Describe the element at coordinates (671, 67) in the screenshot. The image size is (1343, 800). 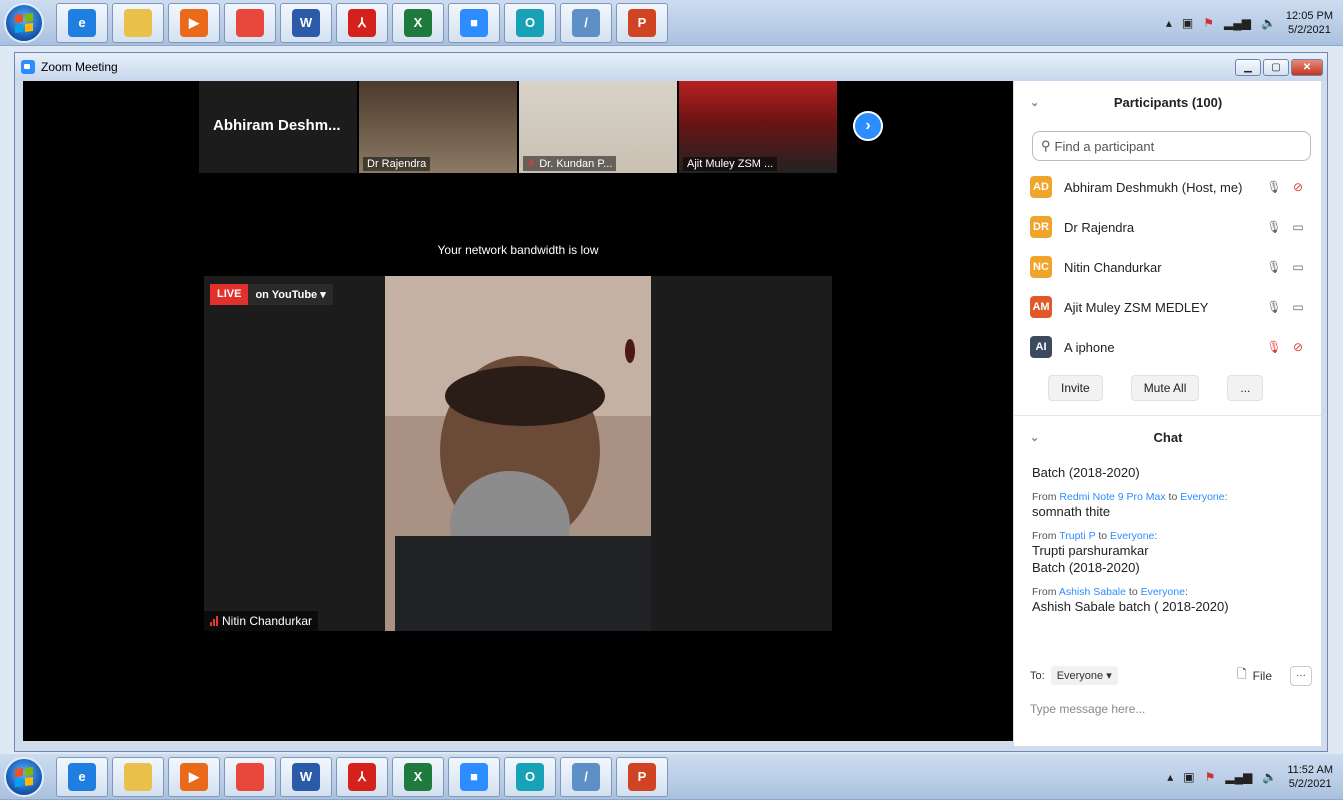
I see `window-titlebar: Zoom Meeting ▁ ▢ ✕` at that location.